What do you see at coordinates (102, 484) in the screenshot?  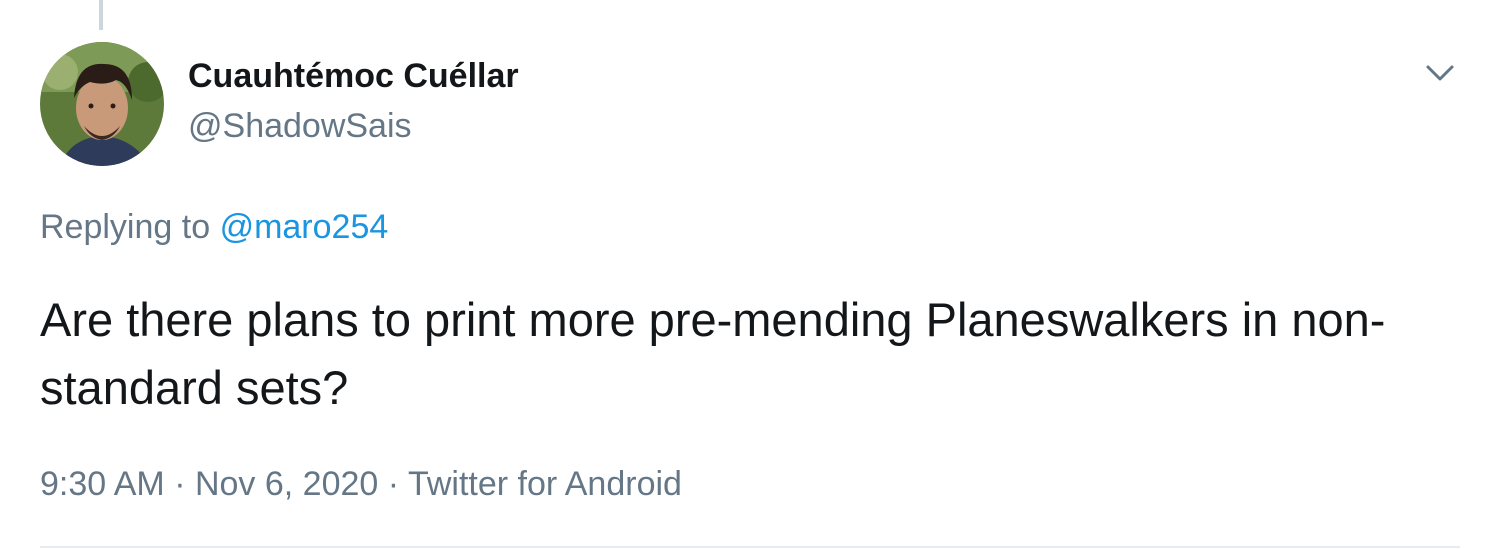 I see `tweet-time: 9:30 AM` at bounding box center [102, 484].